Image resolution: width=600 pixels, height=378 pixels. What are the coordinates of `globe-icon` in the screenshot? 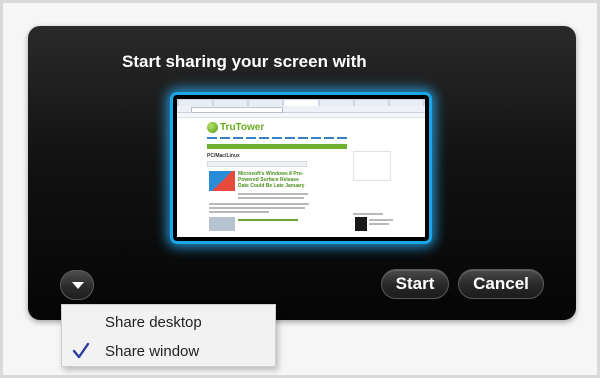 It's located at (212, 127).